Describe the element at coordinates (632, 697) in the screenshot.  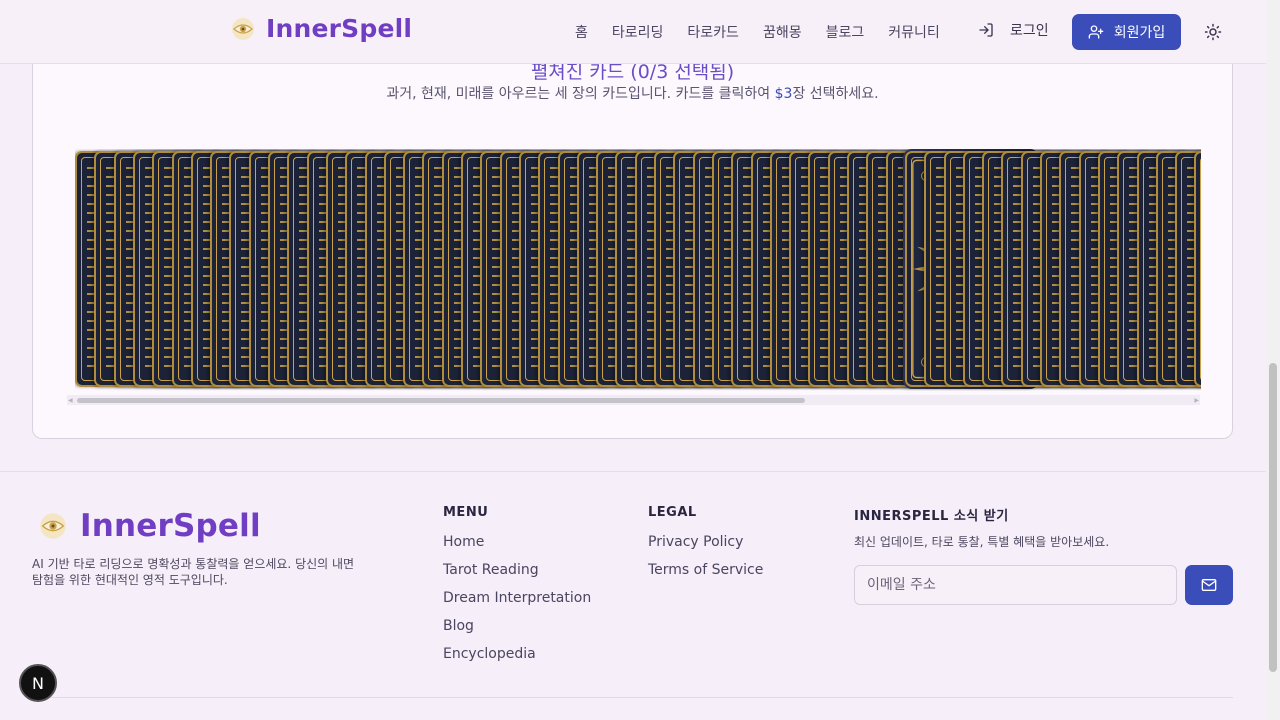
I see `footer-divider` at that location.